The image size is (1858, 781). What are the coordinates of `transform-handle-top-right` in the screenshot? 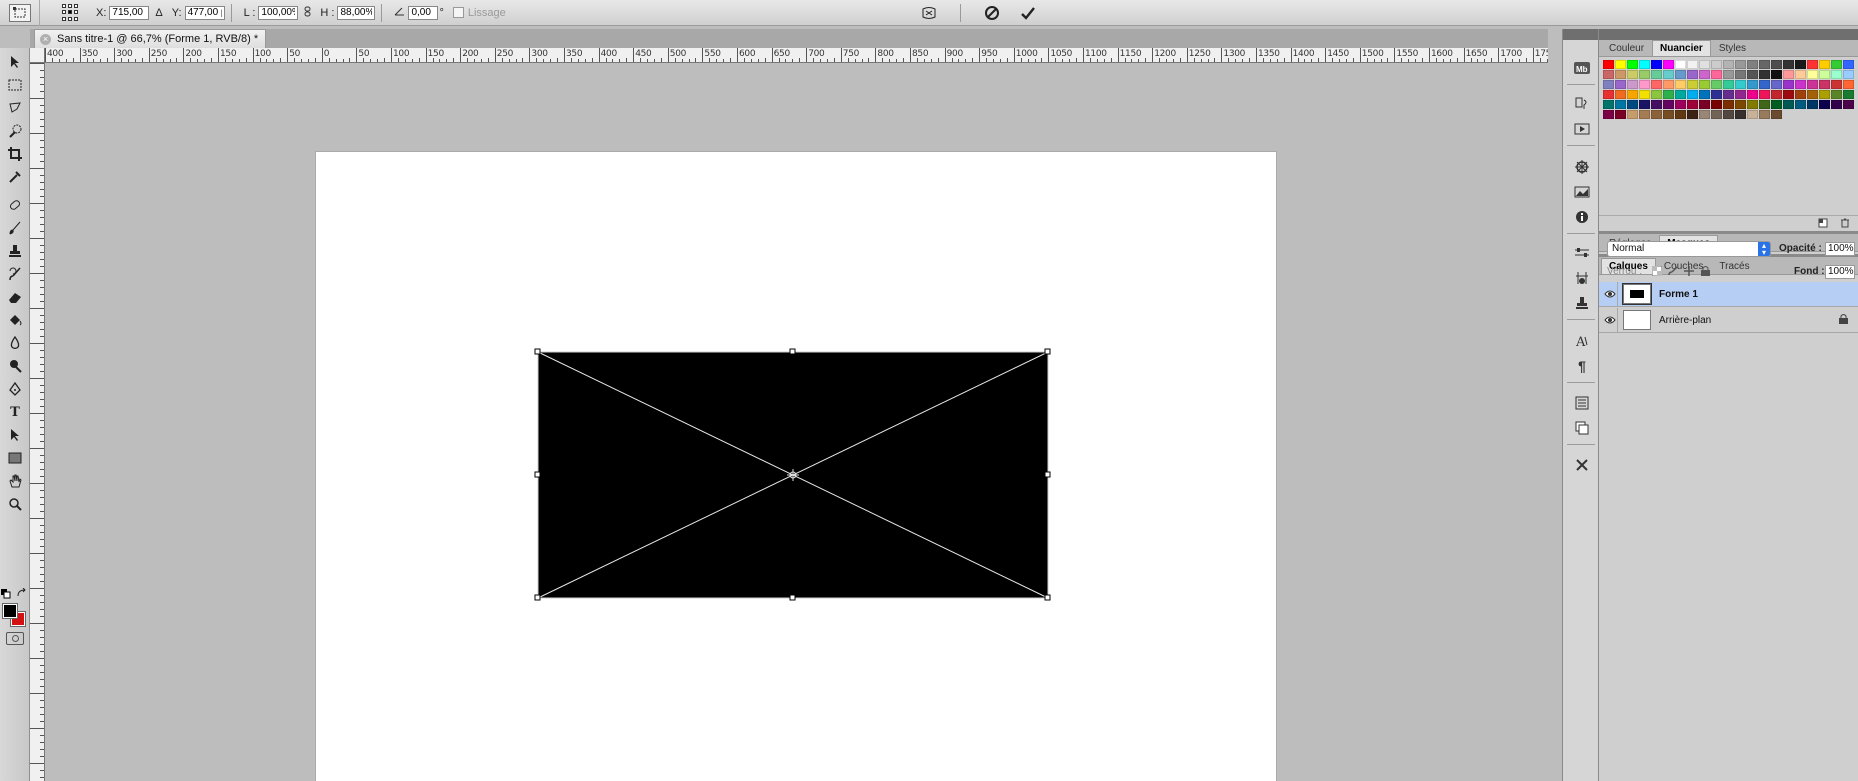 It's located at (1047, 351).